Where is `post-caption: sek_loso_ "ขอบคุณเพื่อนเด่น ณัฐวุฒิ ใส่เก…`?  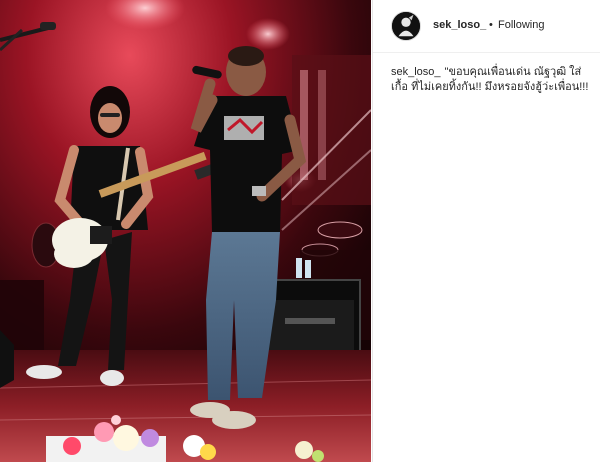
post-caption: sek_loso_ "ขอบคุณเพื่อนเด่น ณัฐวุฒิ ใส่เก… is located at coordinates (493, 80).